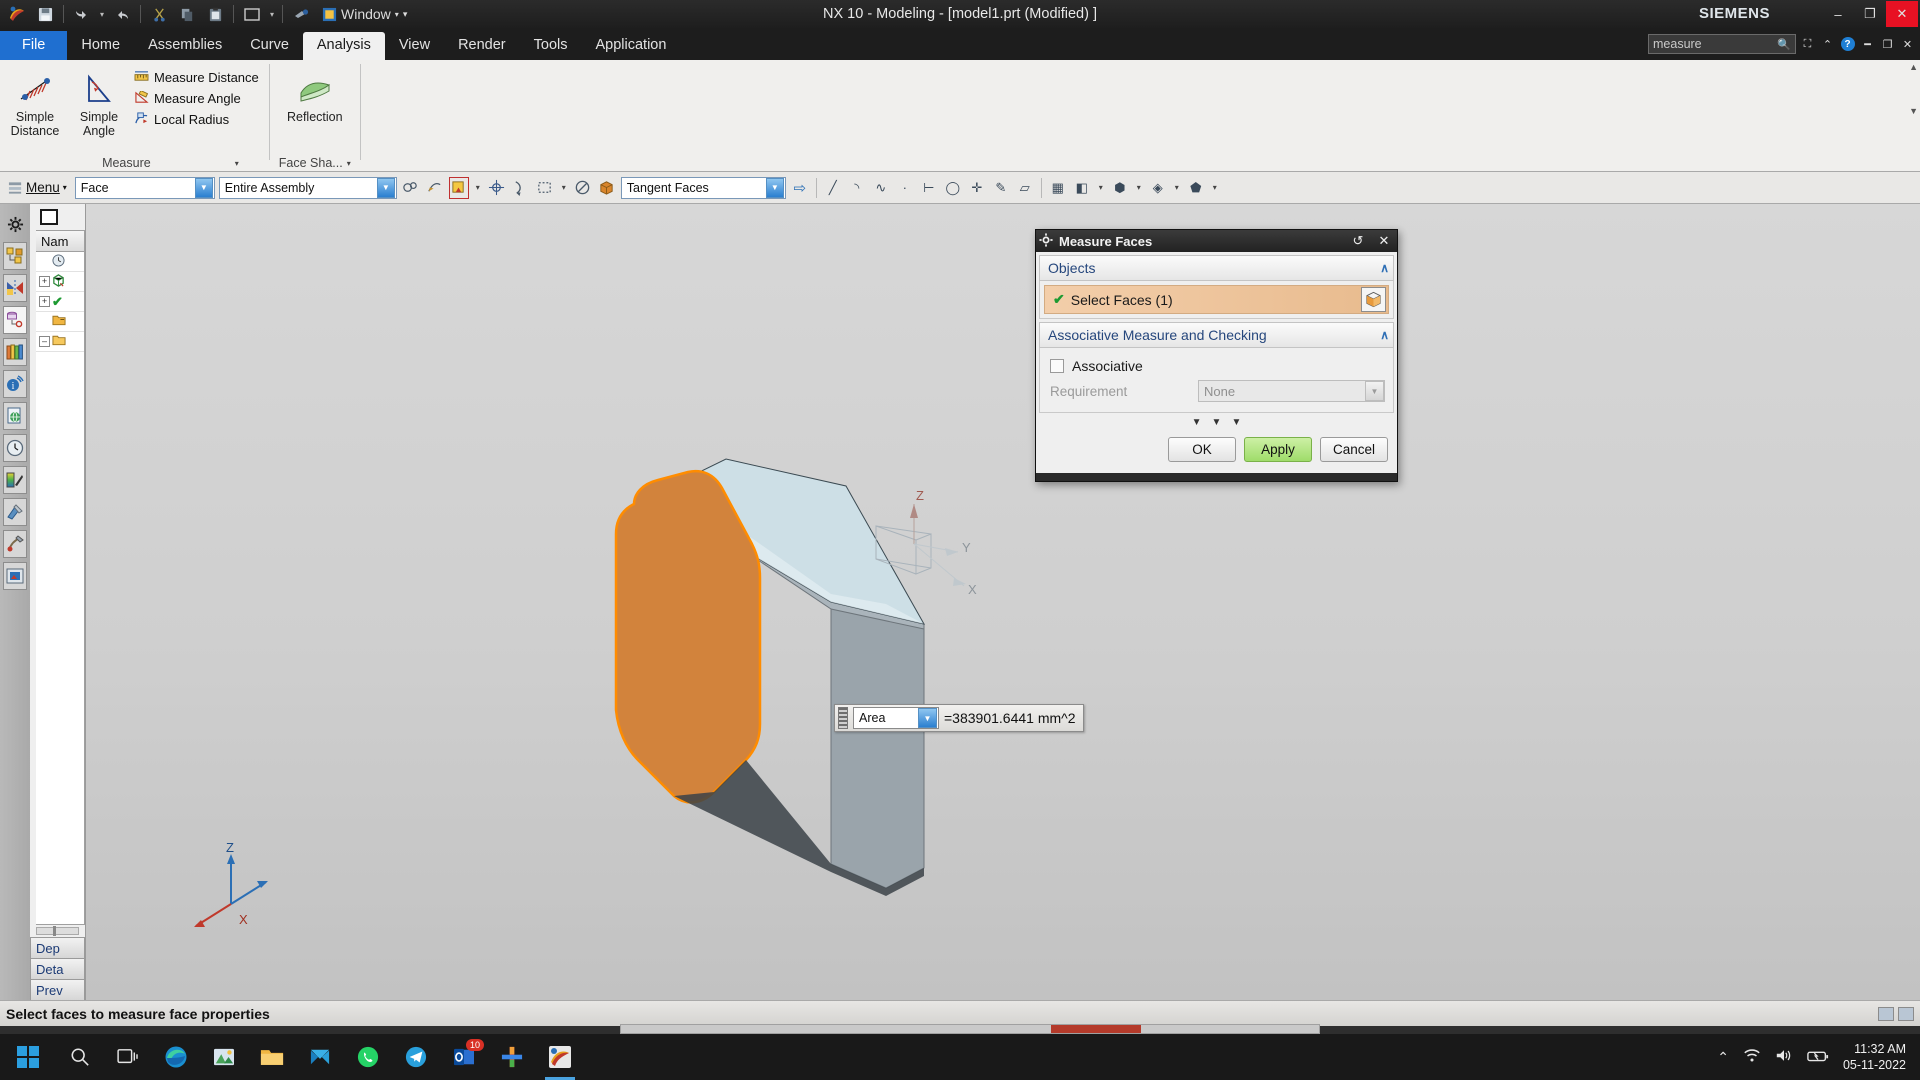 This screenshot has width=1920, height=1080. I want to click on scroll-up-icon: ▲, so click(1913, 67).